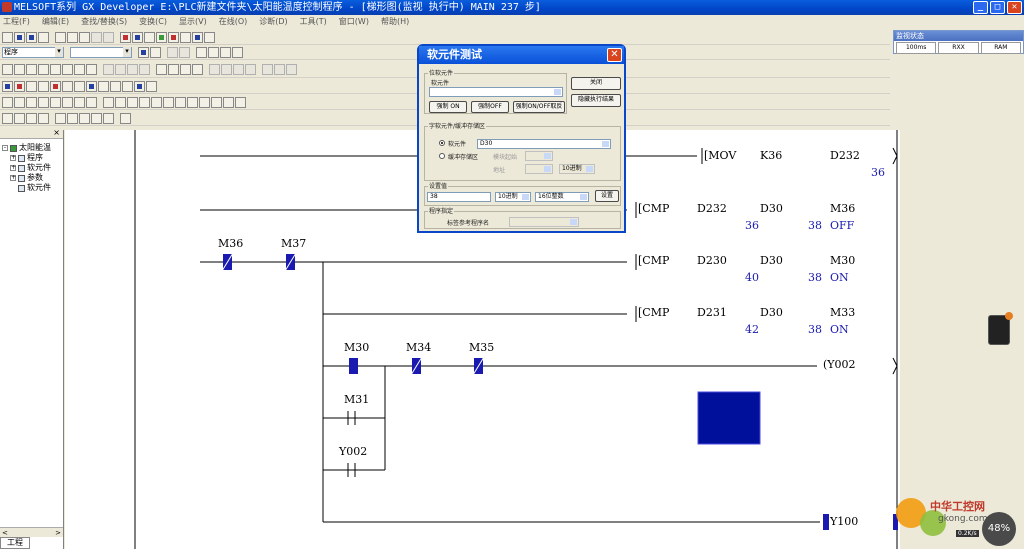 This screenshot has height=549, width=1024. I want to click on rise-parallel-icon, so click(132, 69).